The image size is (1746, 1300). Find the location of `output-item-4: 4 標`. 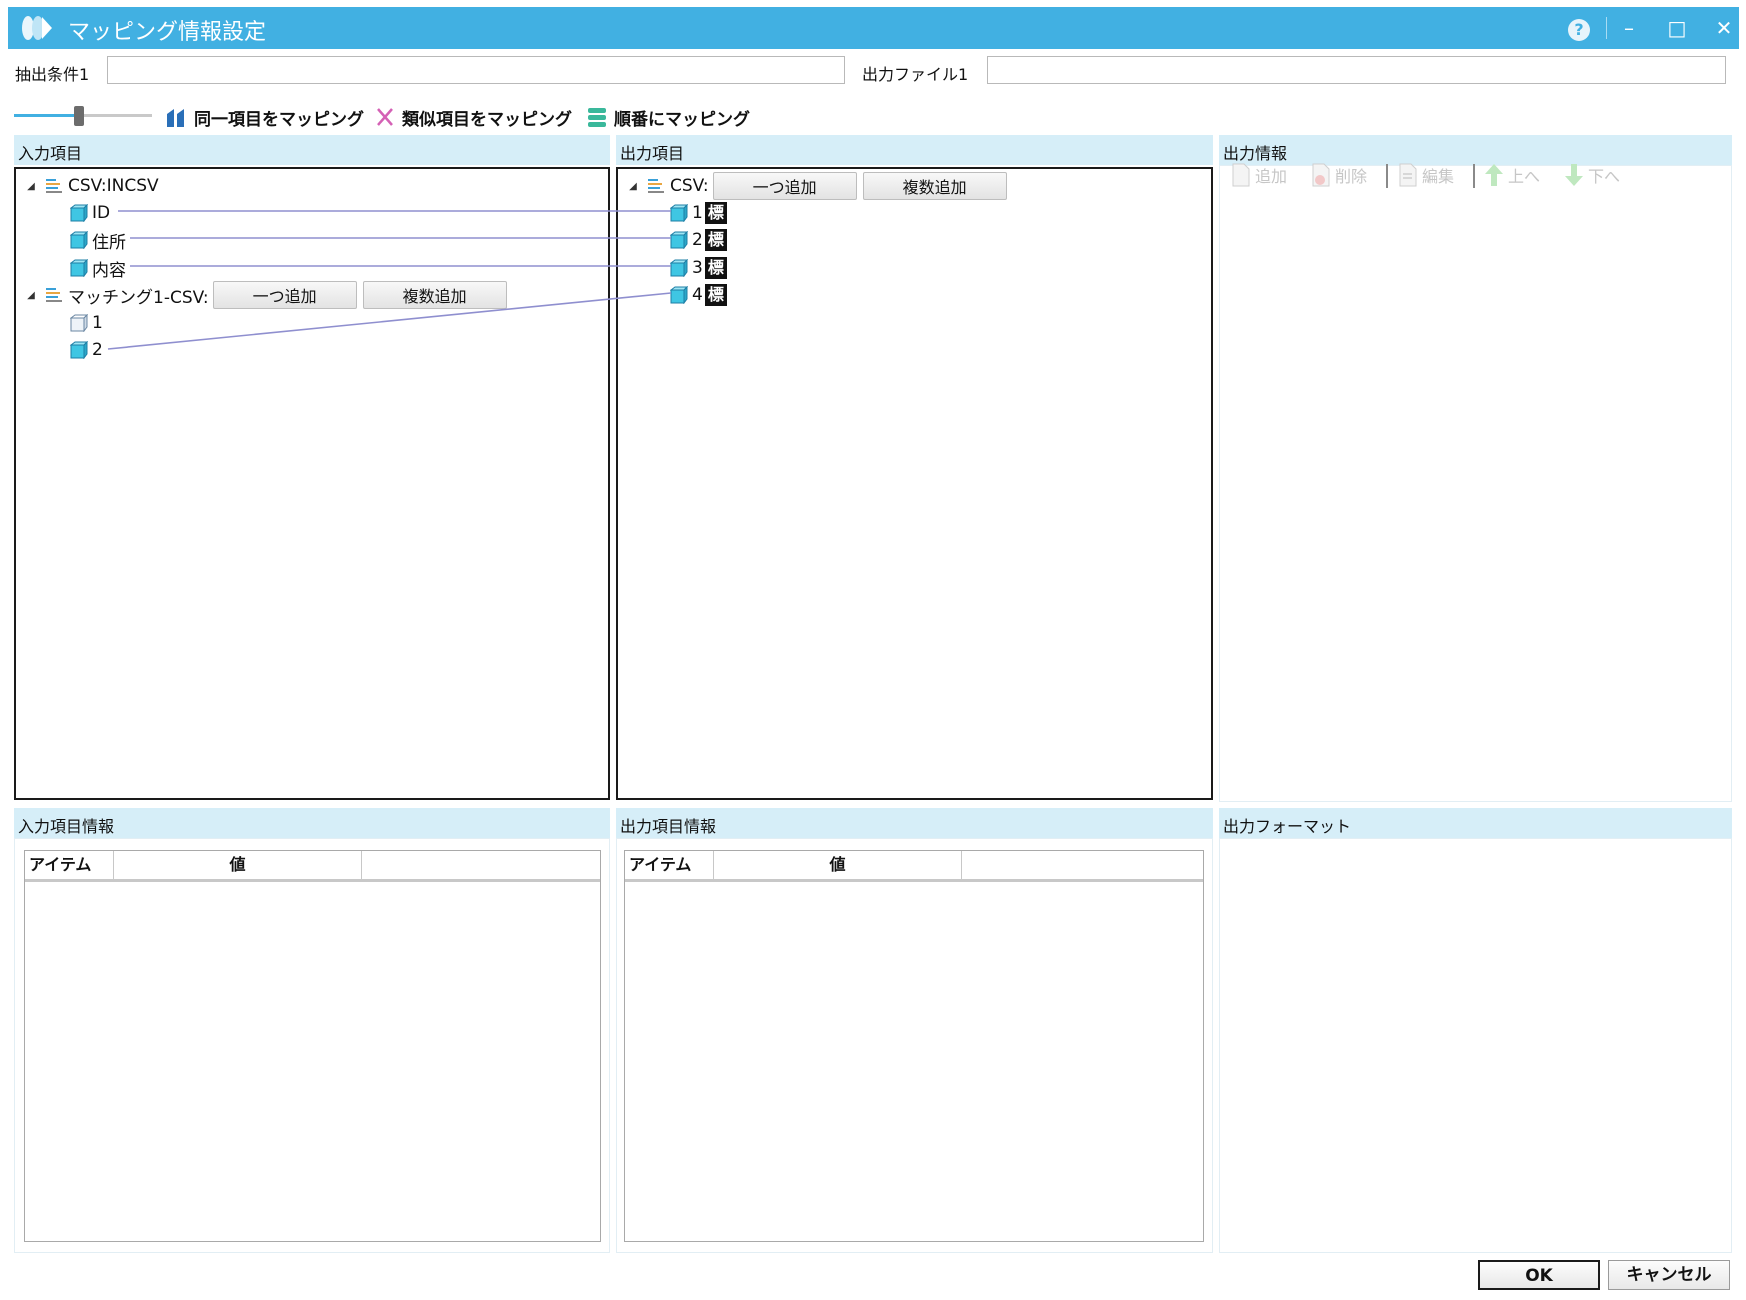

output-item-4: 4 標 is located at coordinates (698, 295).